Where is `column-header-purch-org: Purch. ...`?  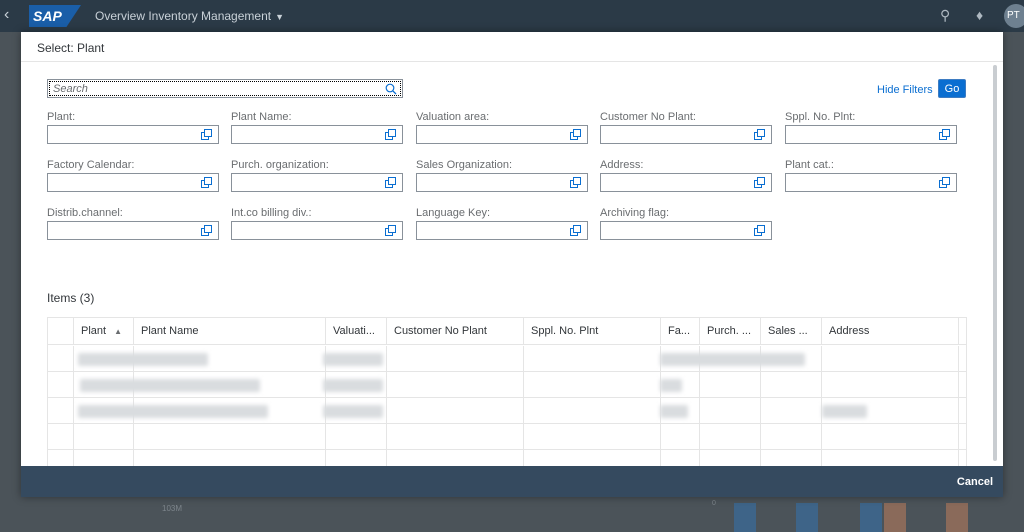 column-header-purch-org: Purch. ... is located at coordinates (730, 331).